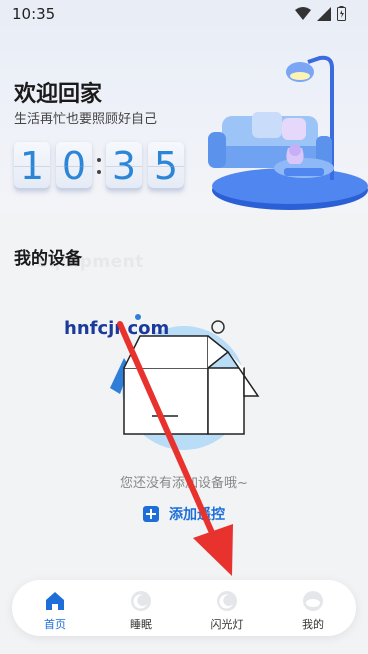  What do you see at coordinates (48, 259) in the screenshot?
I see `my-devices-title: 我的设备` at bounding box center [48, 259].